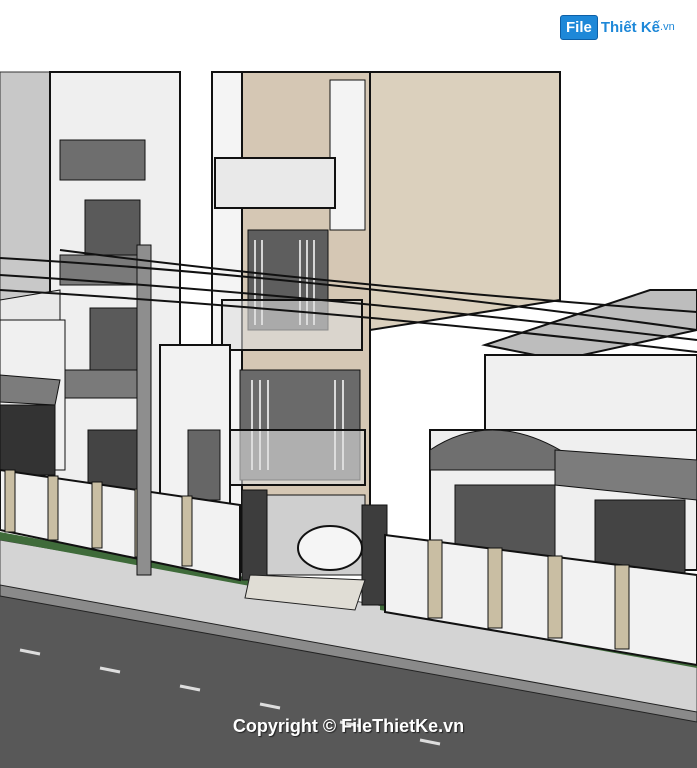 The image size is (697, 768). Describe the element at coordinates (667, 27) in the screenshot. I see `logo-domain: .vn` at that location.